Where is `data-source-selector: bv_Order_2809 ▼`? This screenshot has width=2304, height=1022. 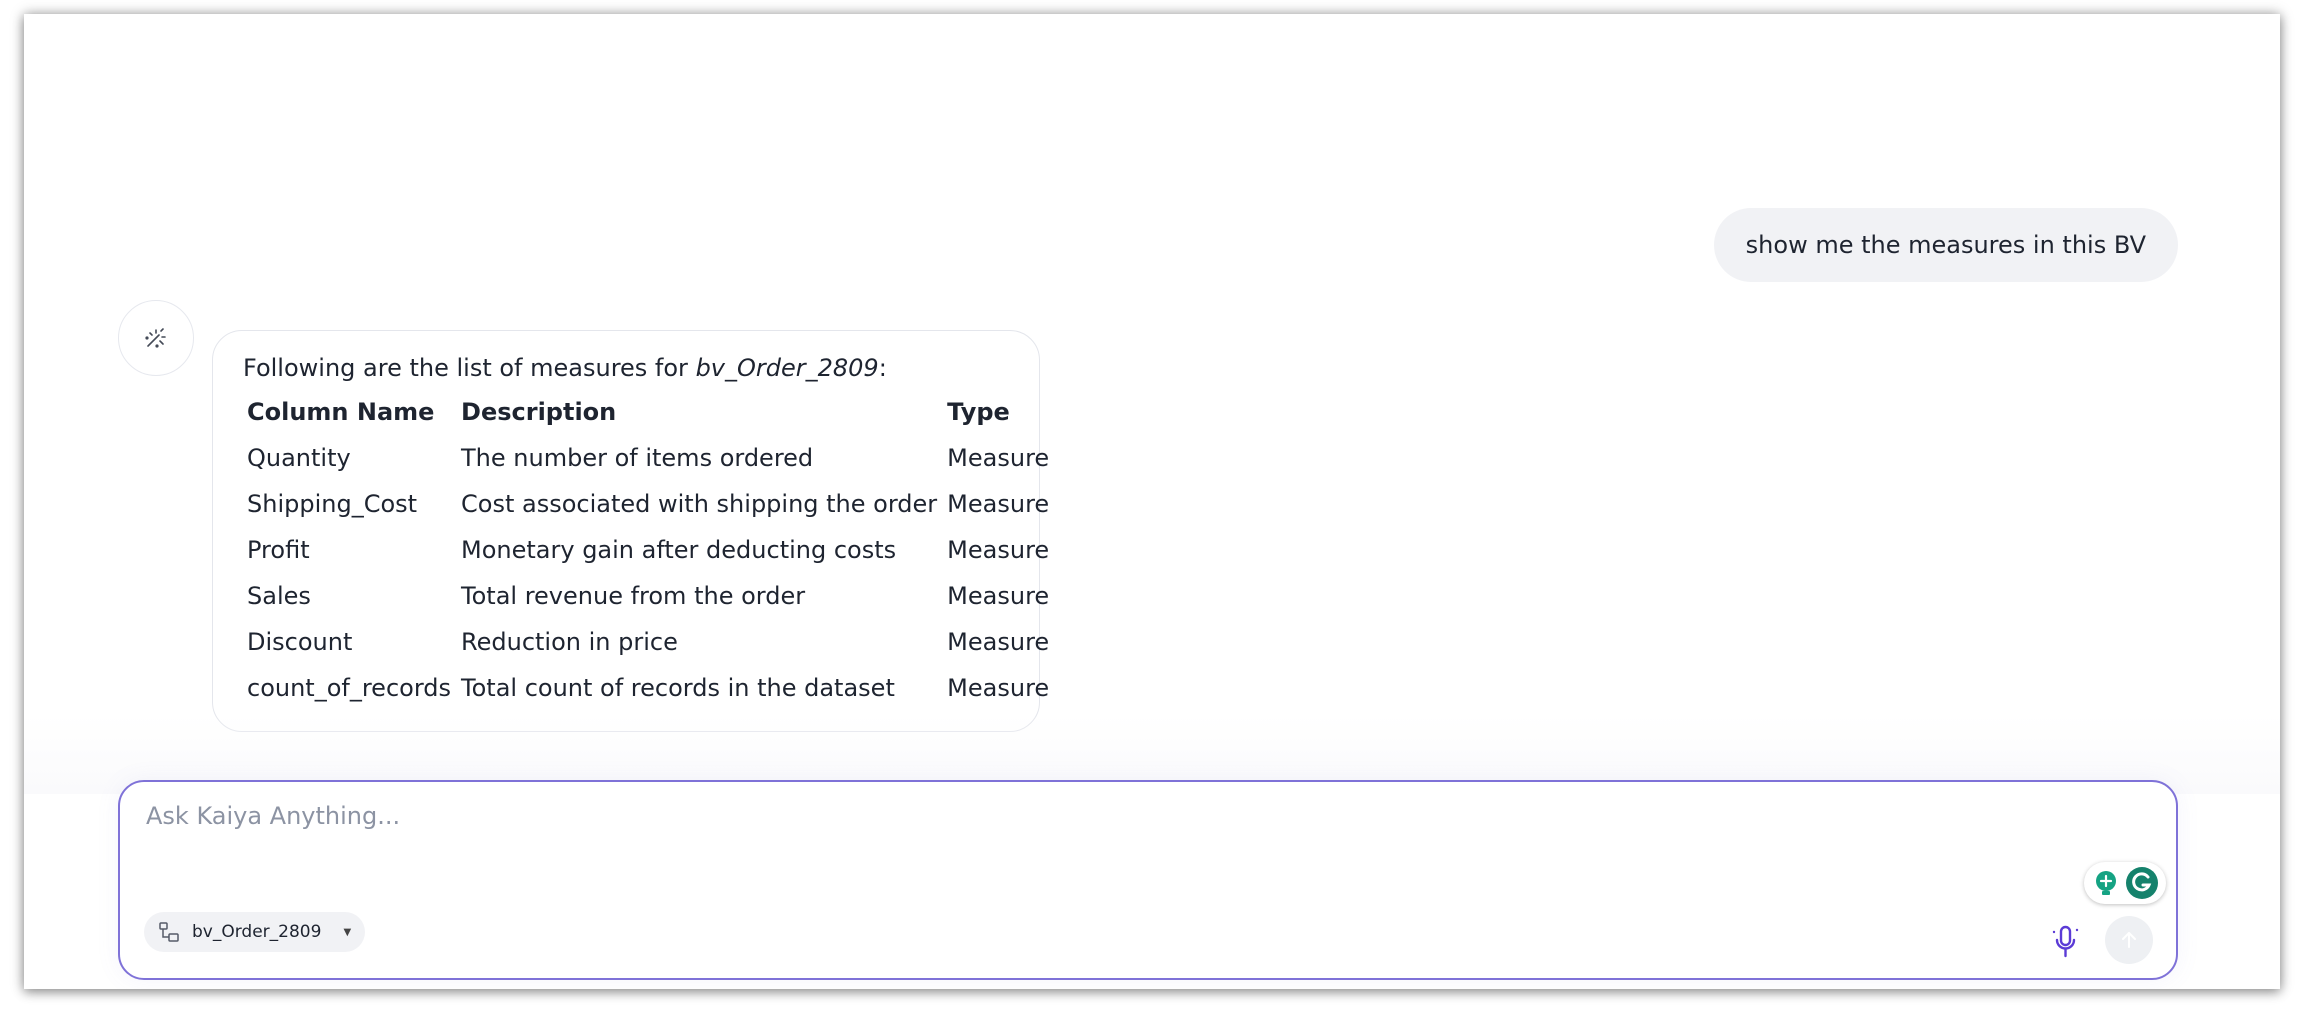 data-source-selector: bv_Order_2809 ▼ is located at coordinates (255, 932).